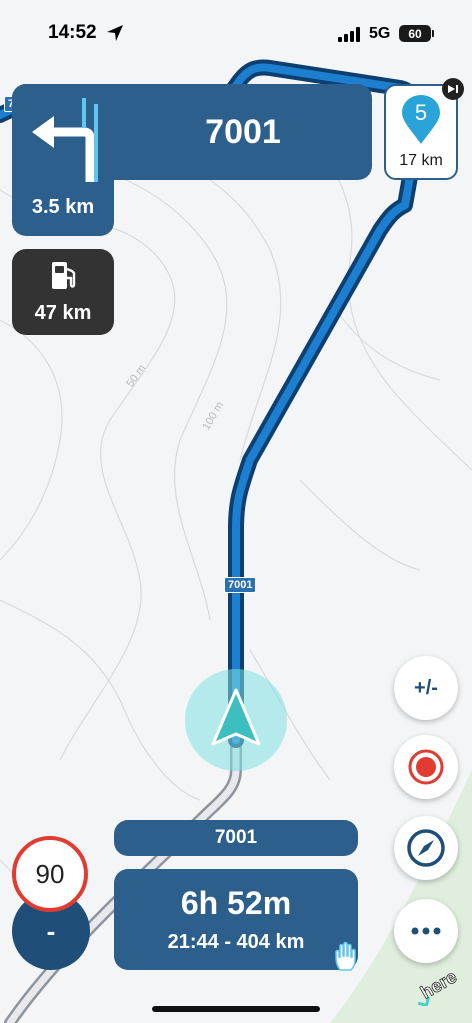  I want to click on svg-text: here, so click(438, 984).